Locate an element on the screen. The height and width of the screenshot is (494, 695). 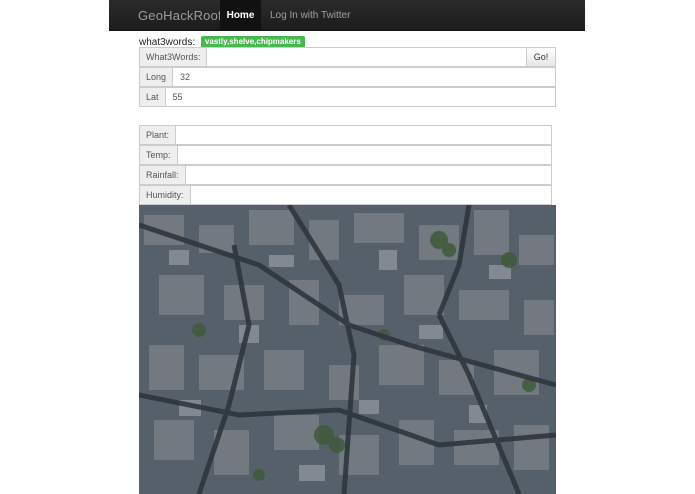
what3words-input-group: What3Words: Go! is located at coordinates (347, 57).